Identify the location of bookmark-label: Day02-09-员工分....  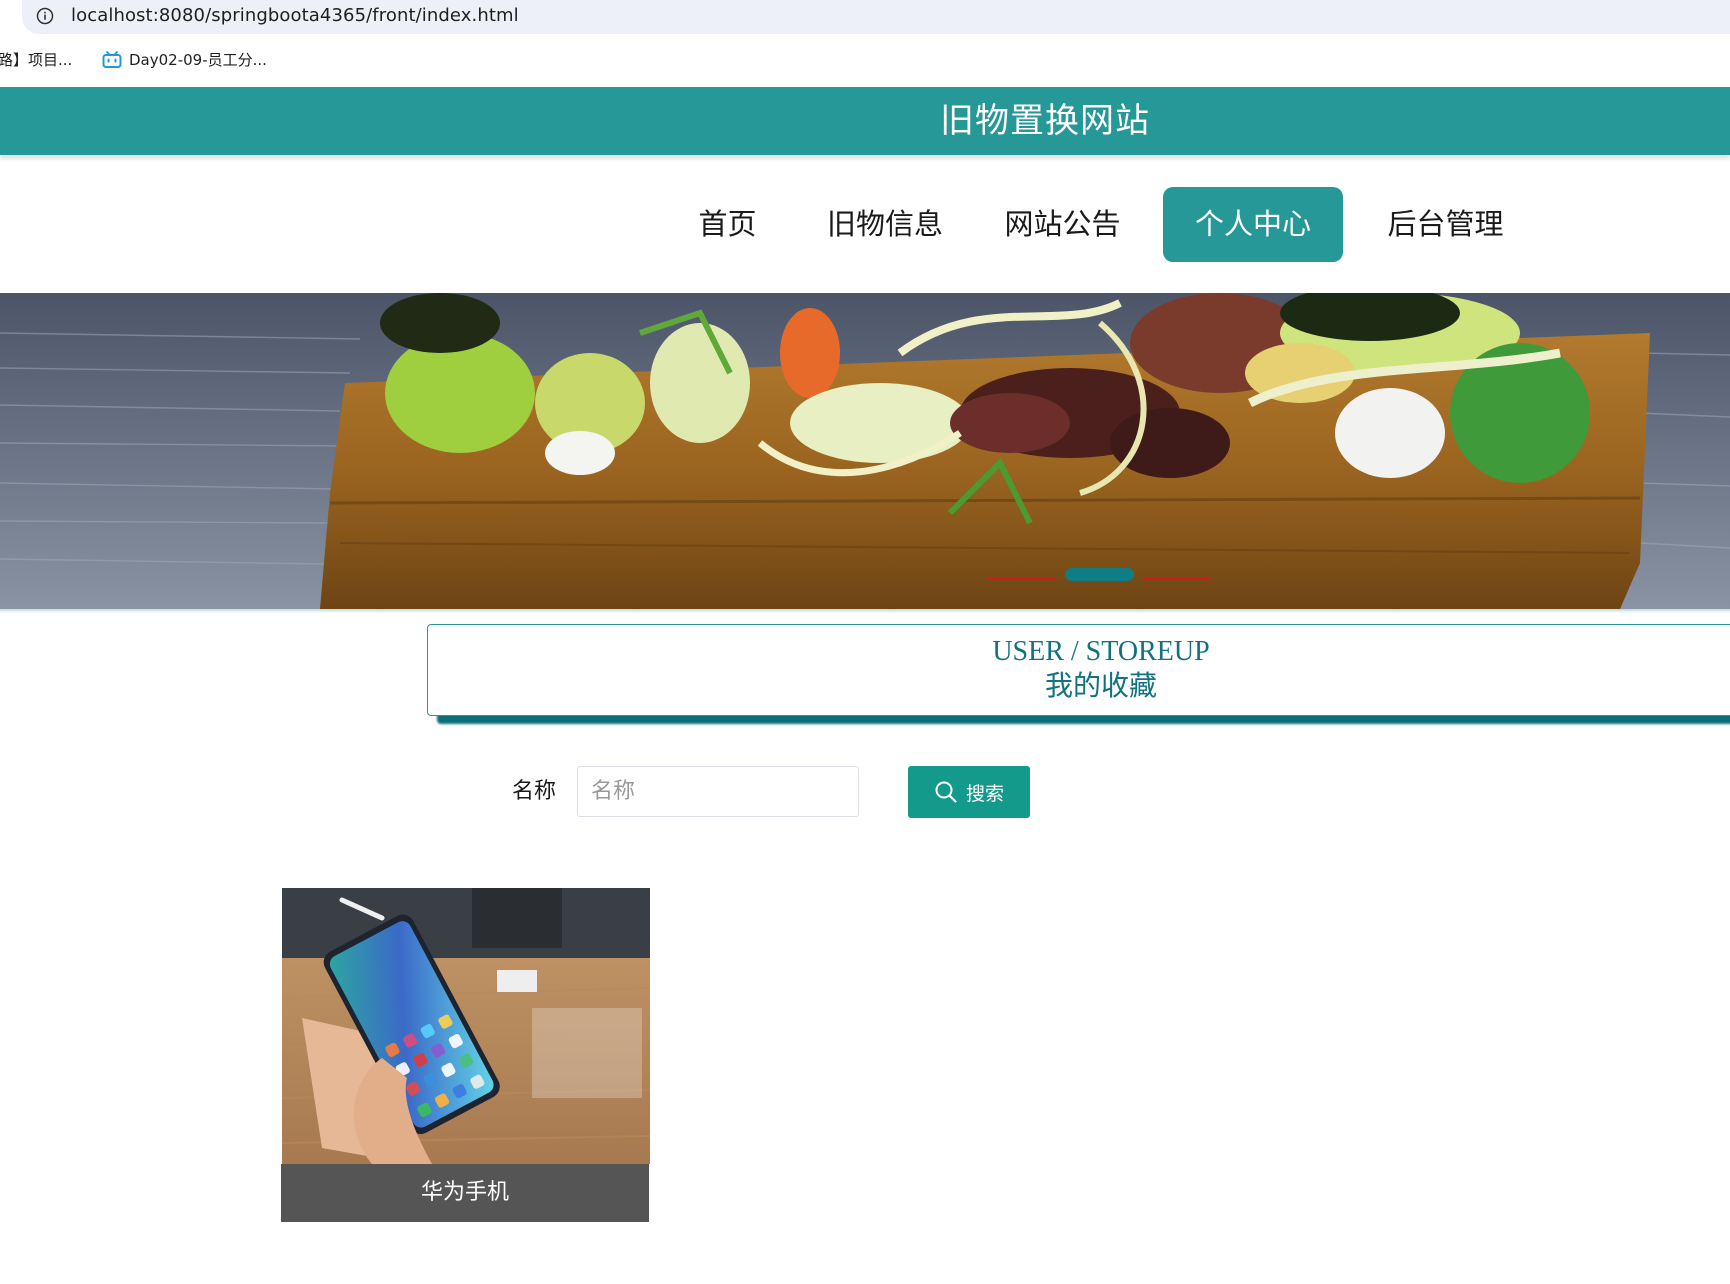
(198, 60).